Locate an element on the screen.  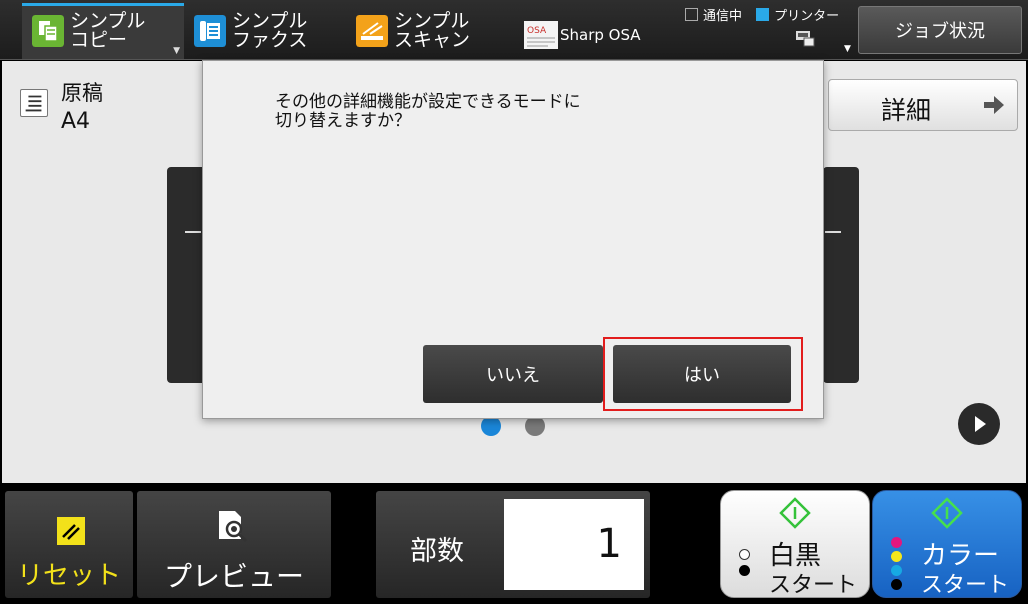
arrow-right-icon is located at coordinates (994, 105).